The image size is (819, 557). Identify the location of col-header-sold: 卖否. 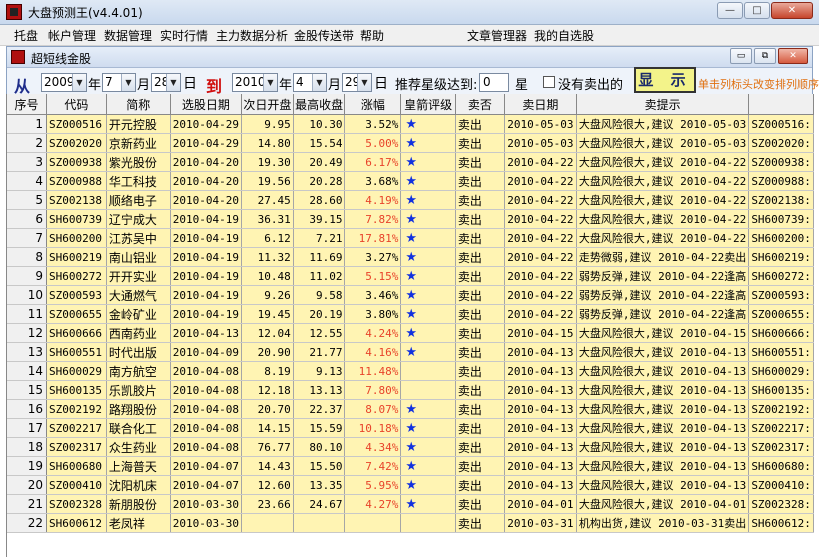
(480, 104).